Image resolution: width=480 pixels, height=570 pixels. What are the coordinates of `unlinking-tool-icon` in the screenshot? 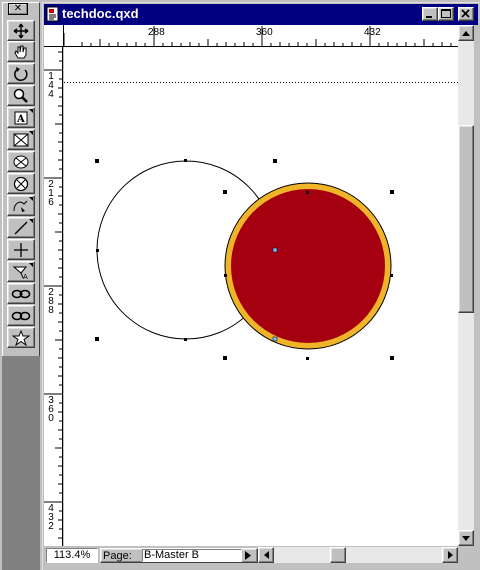 It's located at (21, 315).